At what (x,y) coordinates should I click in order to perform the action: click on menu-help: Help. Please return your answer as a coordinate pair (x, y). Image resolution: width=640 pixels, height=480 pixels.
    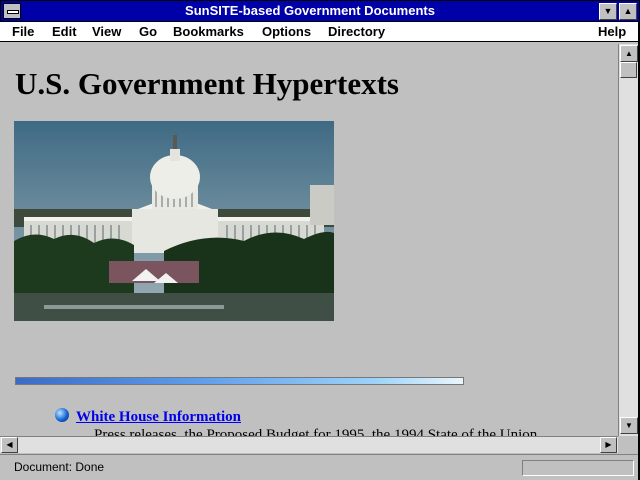
    Looking at the image, I should click on (612, 31).